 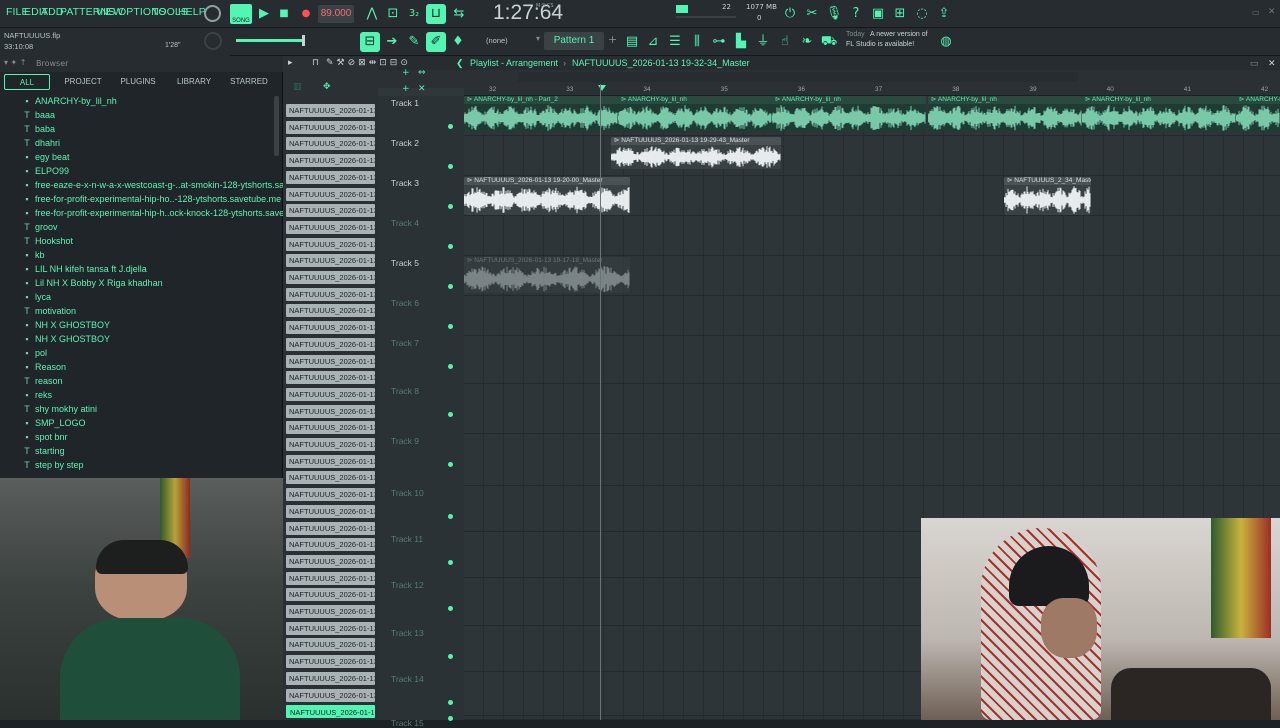 What do you see at coordinates (405, 441) in the screenshot?
I see `track-name: Track 9` at bounding box center [405, 441].